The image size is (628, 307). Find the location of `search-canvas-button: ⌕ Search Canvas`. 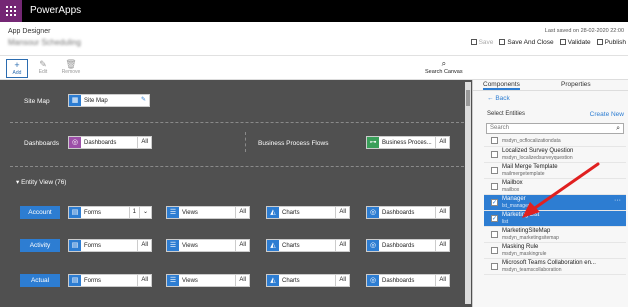

search-canvas-button: ⌕ Search Canvas is located at coordinates (444, 67).